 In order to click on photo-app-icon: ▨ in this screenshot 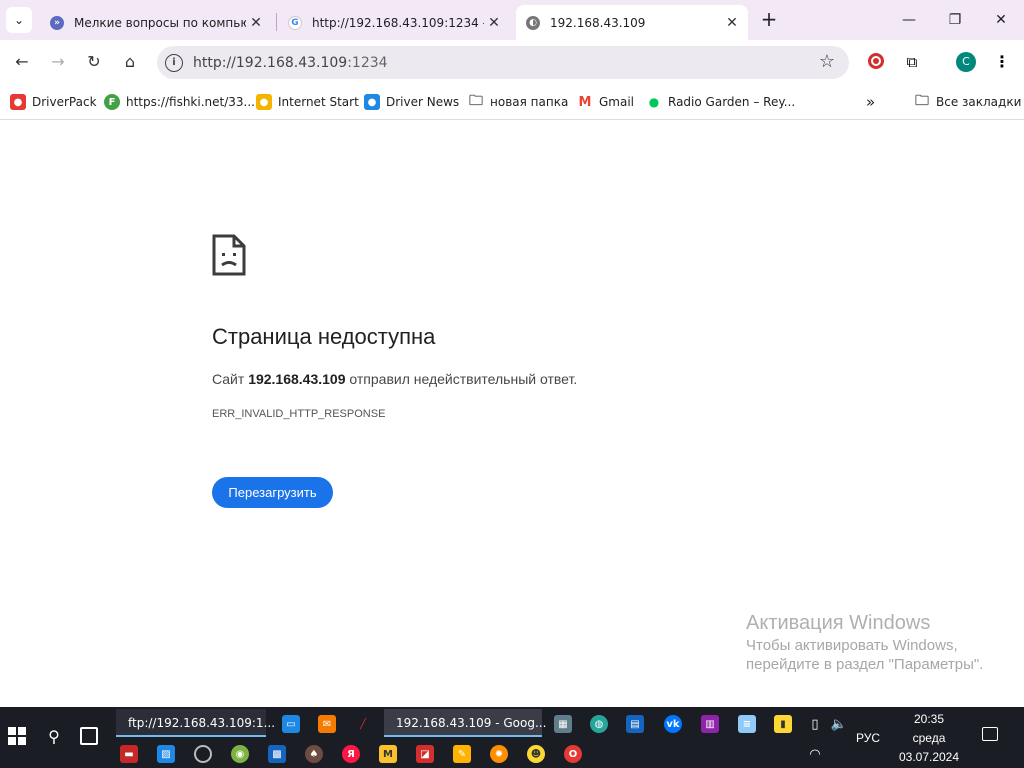, I will do `click(166, 754)`.